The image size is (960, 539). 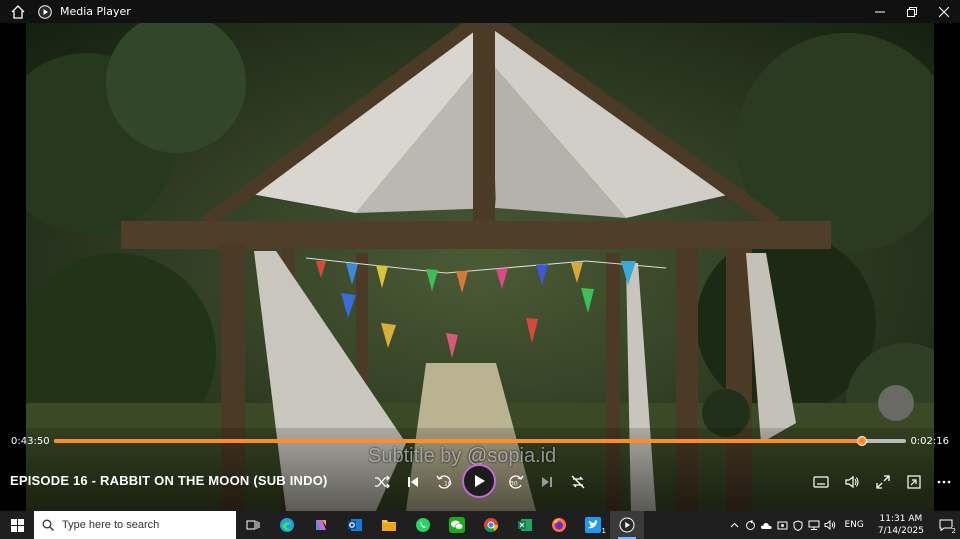 What do you see at coordinates (901, 519) in the screenshot?
I see `clock-time: 11:31 AM` at bounding box center [901, 519].